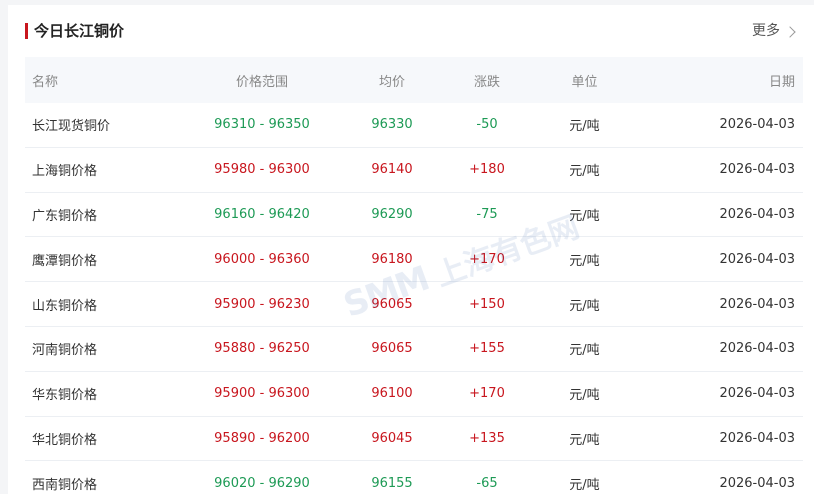 This screenshot has width=814, height=494. I want to click on table-row: 山东铜价格 95900 - 96230 96065 +150 元/吨 2026-04-03, so click(414, 304).